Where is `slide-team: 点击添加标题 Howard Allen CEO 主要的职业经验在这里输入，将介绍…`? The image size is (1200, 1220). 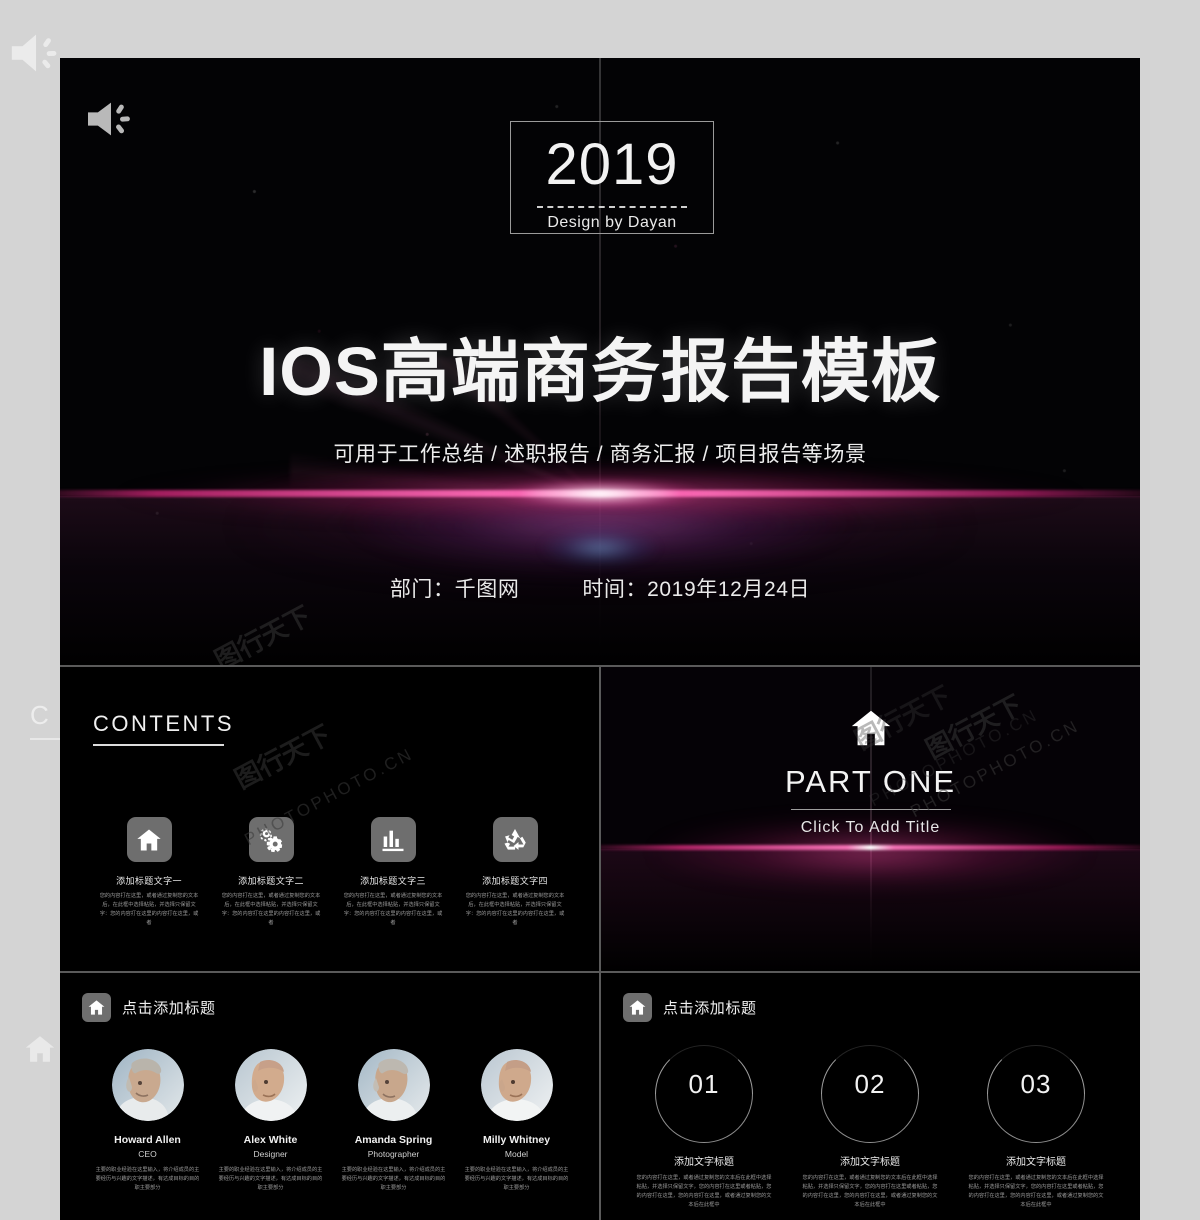
slide-team: 点击添加标题 Howard Allen CEO 主要的职业经验在这里输入，将介绍… is located at coordinates (329, 1096).